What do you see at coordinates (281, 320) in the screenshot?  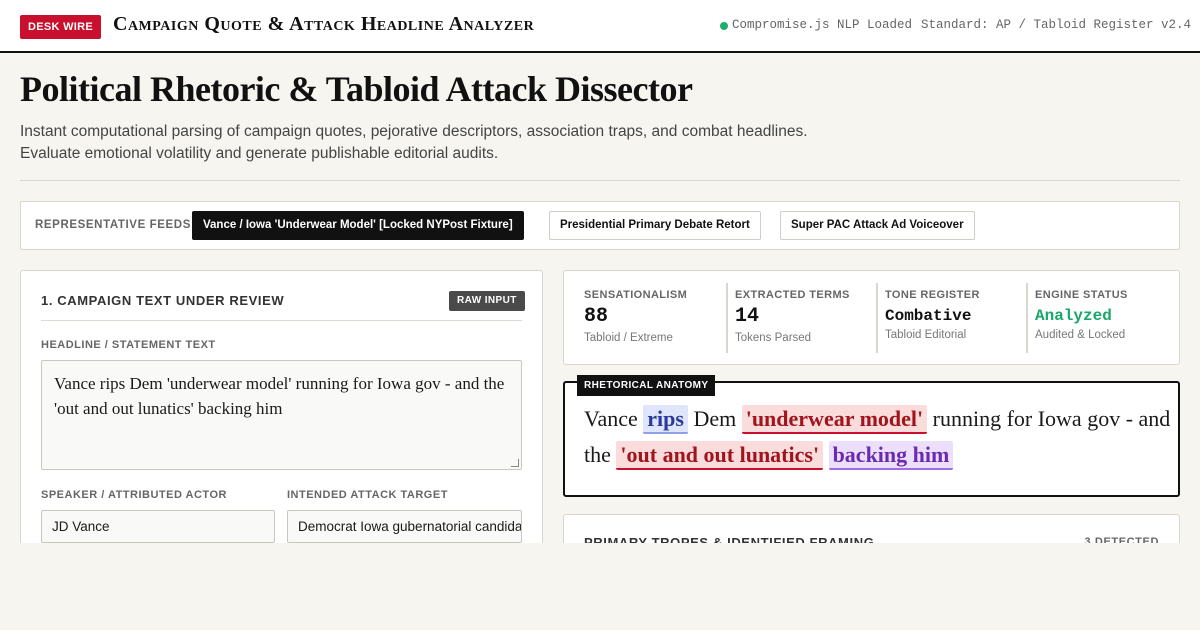 I see `panel-divider` at bounding box center [281, 320].